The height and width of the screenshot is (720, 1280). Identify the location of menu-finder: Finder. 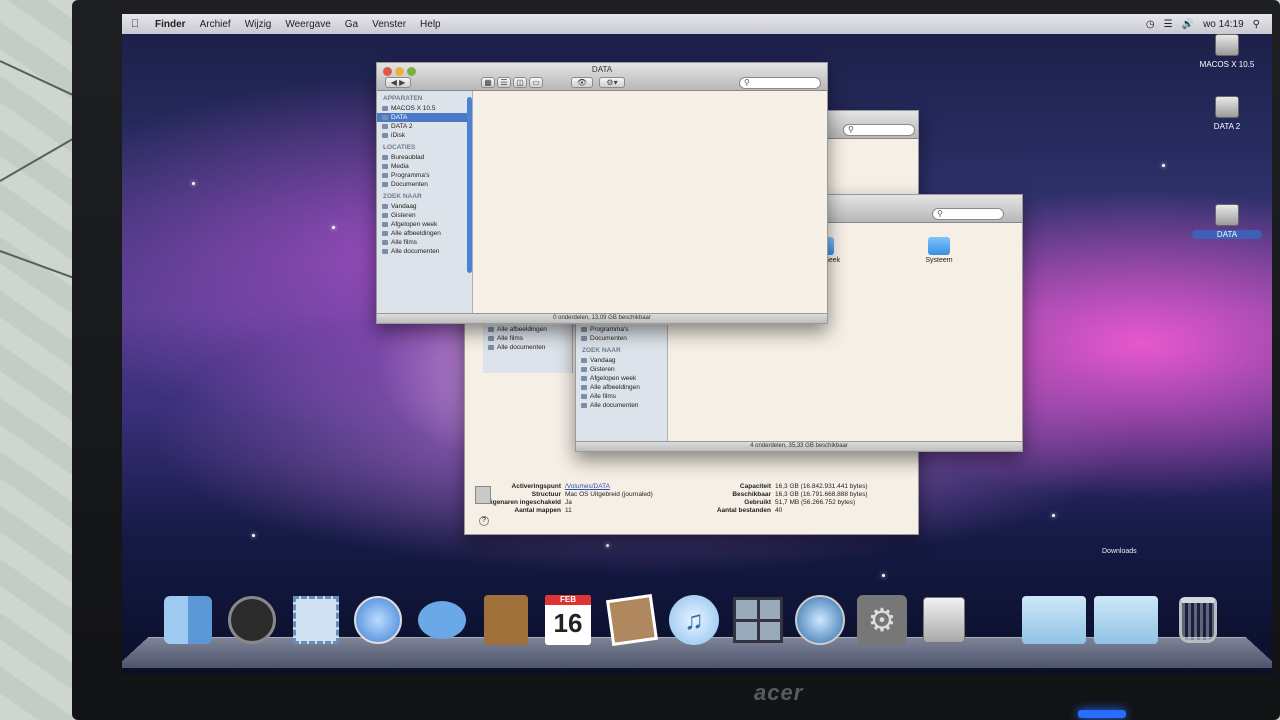
(170, 24).